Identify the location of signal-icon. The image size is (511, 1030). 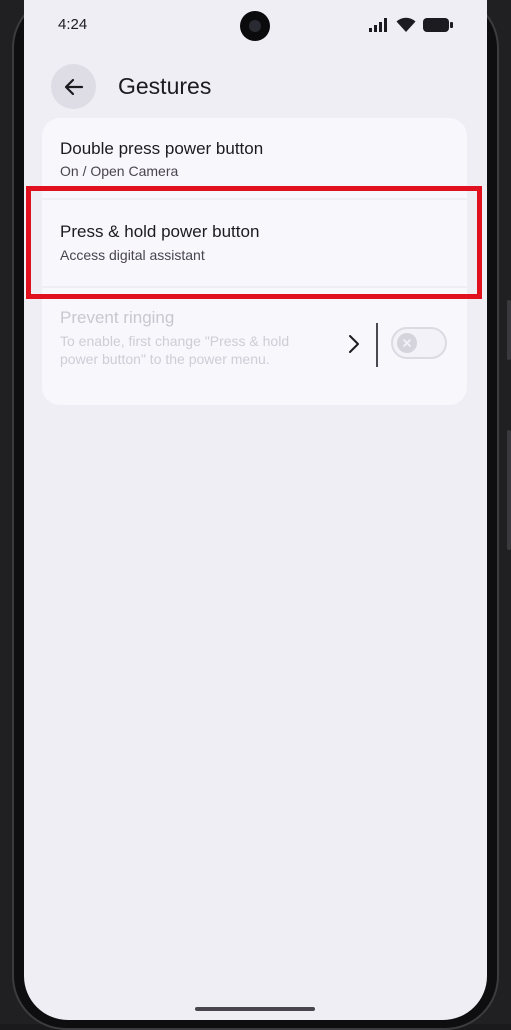
(378, 24).